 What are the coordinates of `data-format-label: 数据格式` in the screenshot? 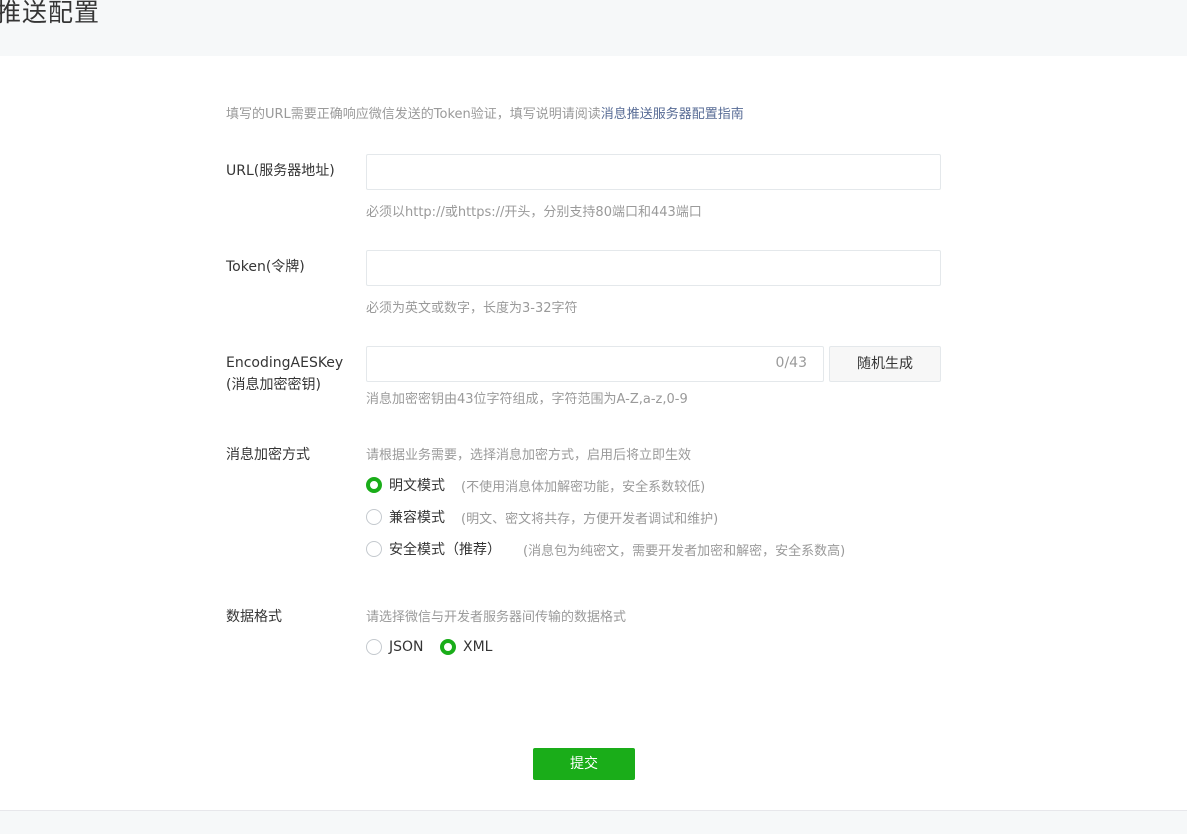 It's located at (254, 617).